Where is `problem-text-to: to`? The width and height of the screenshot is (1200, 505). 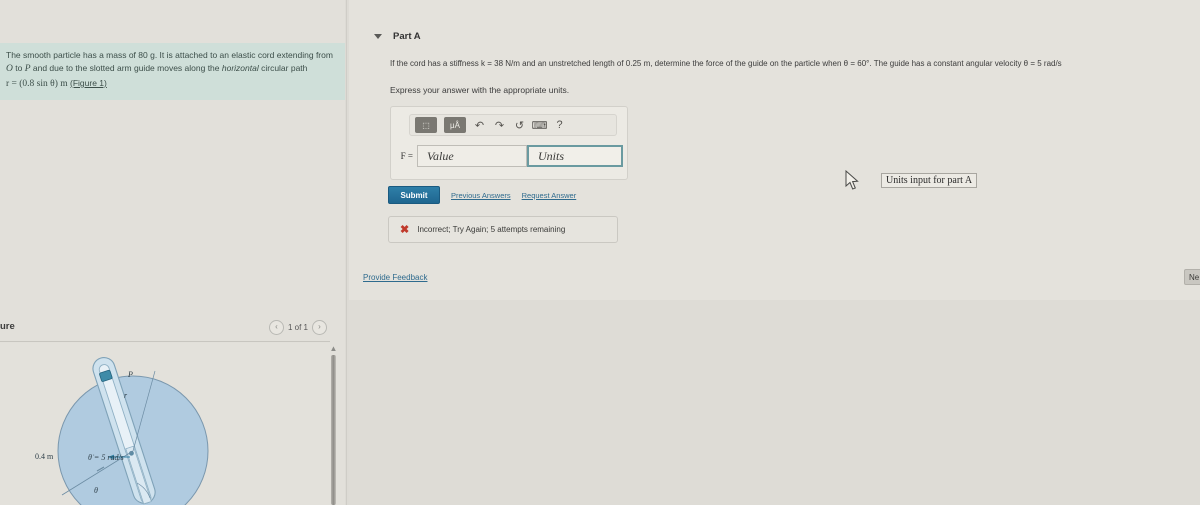
problem-text-to: to is located at coordinates (18, 68).